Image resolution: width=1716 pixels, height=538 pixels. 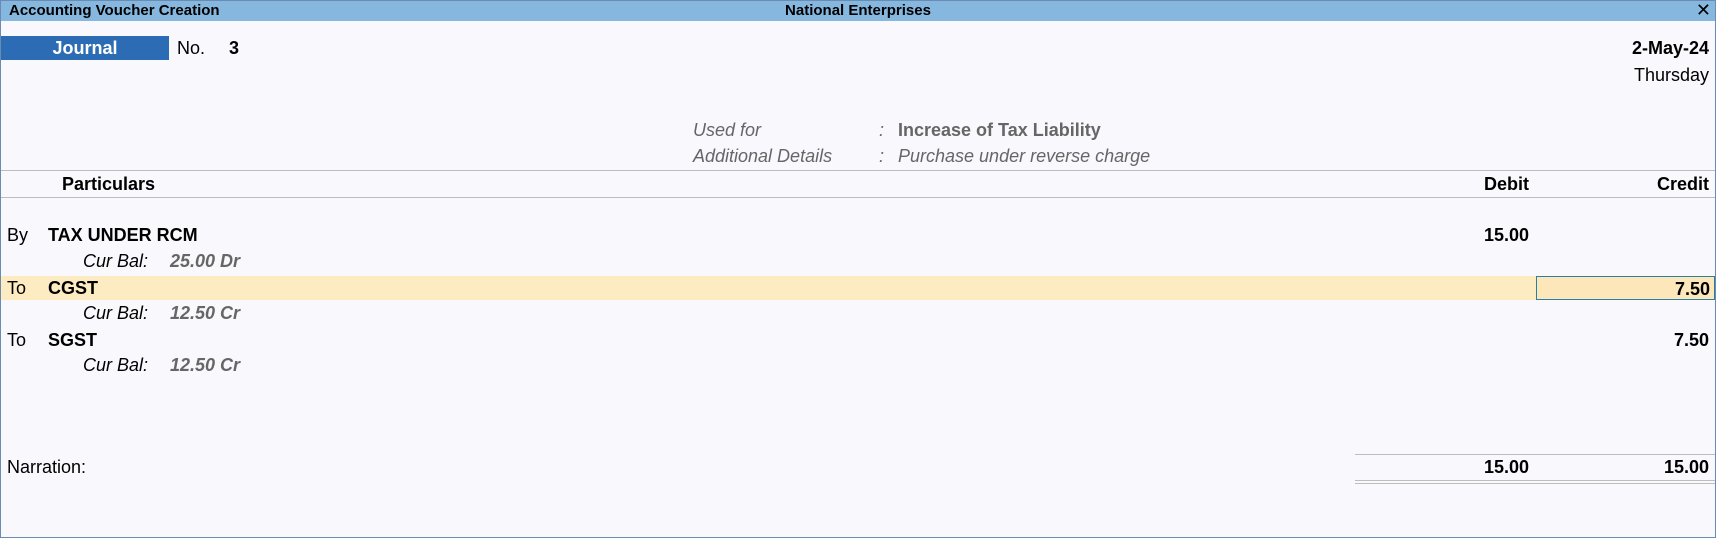 I want to click on voucher-no-value: 3, so click(x=234, y=48).